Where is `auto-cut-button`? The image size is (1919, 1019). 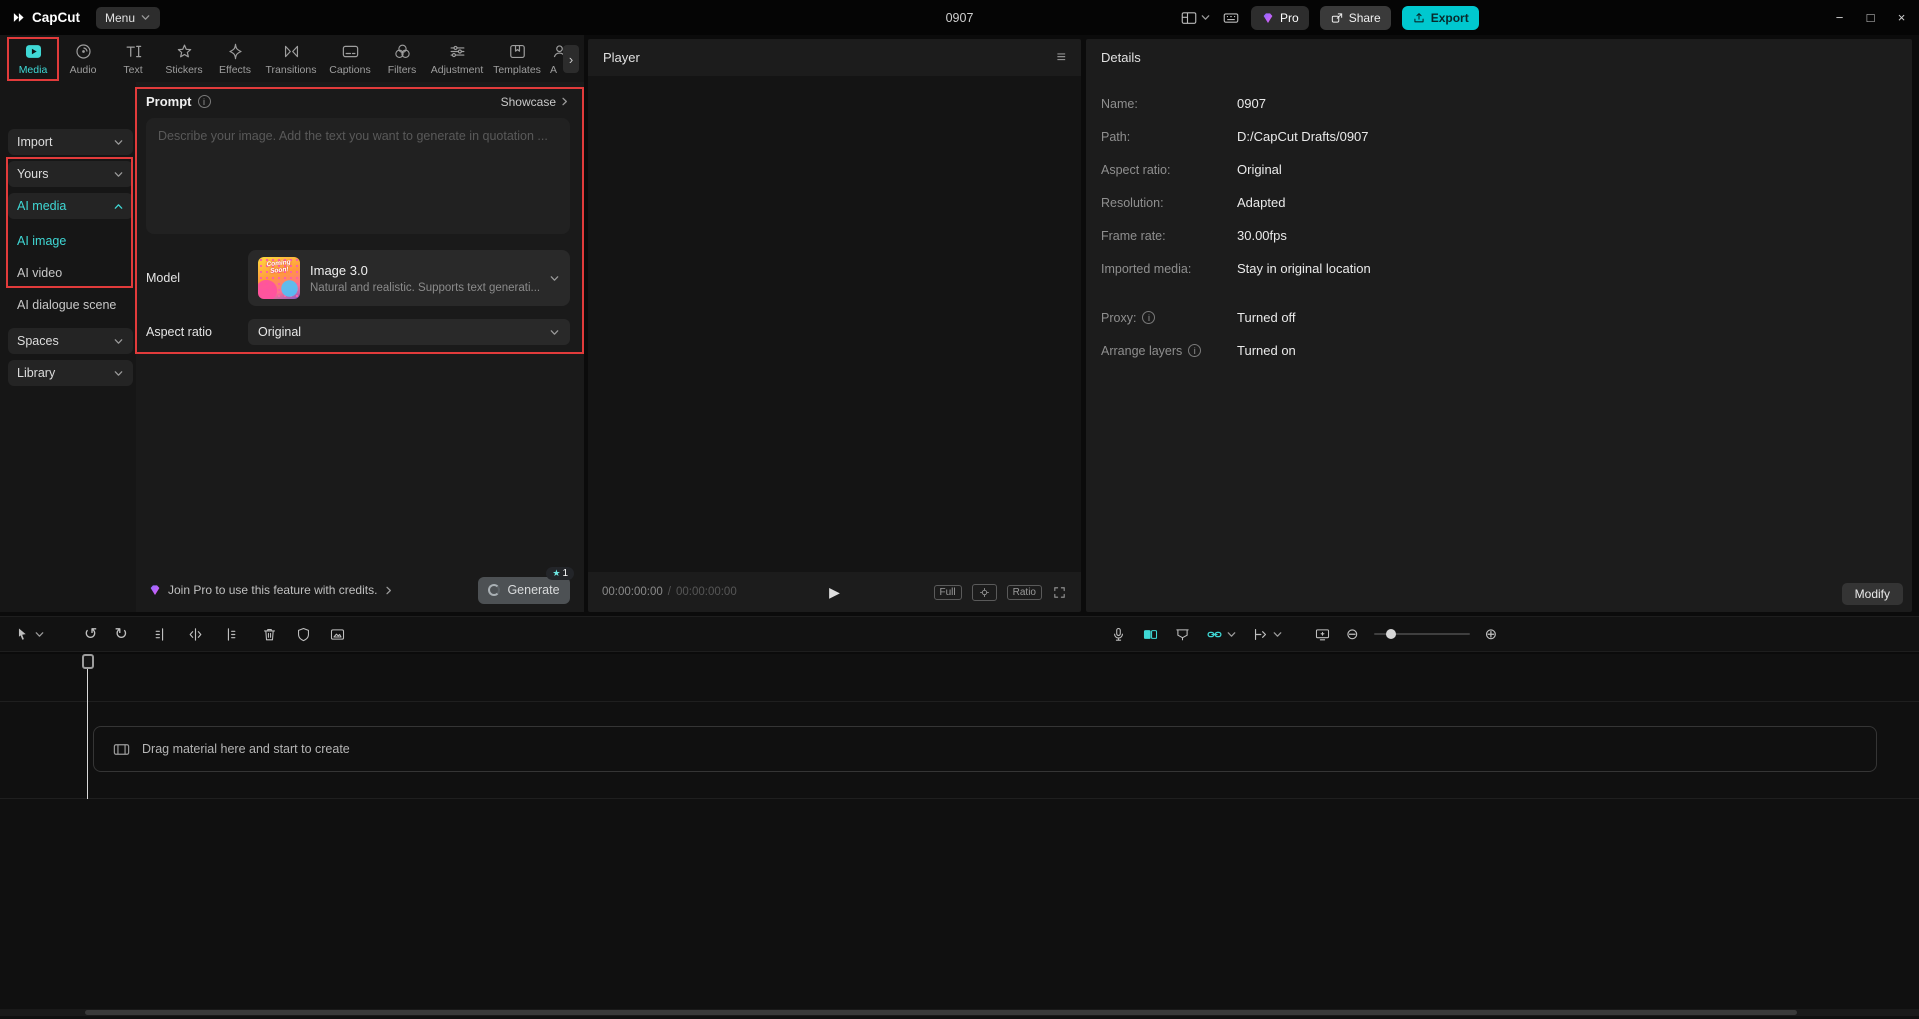 auto-cut-button is located at coordinates (1267, 634).